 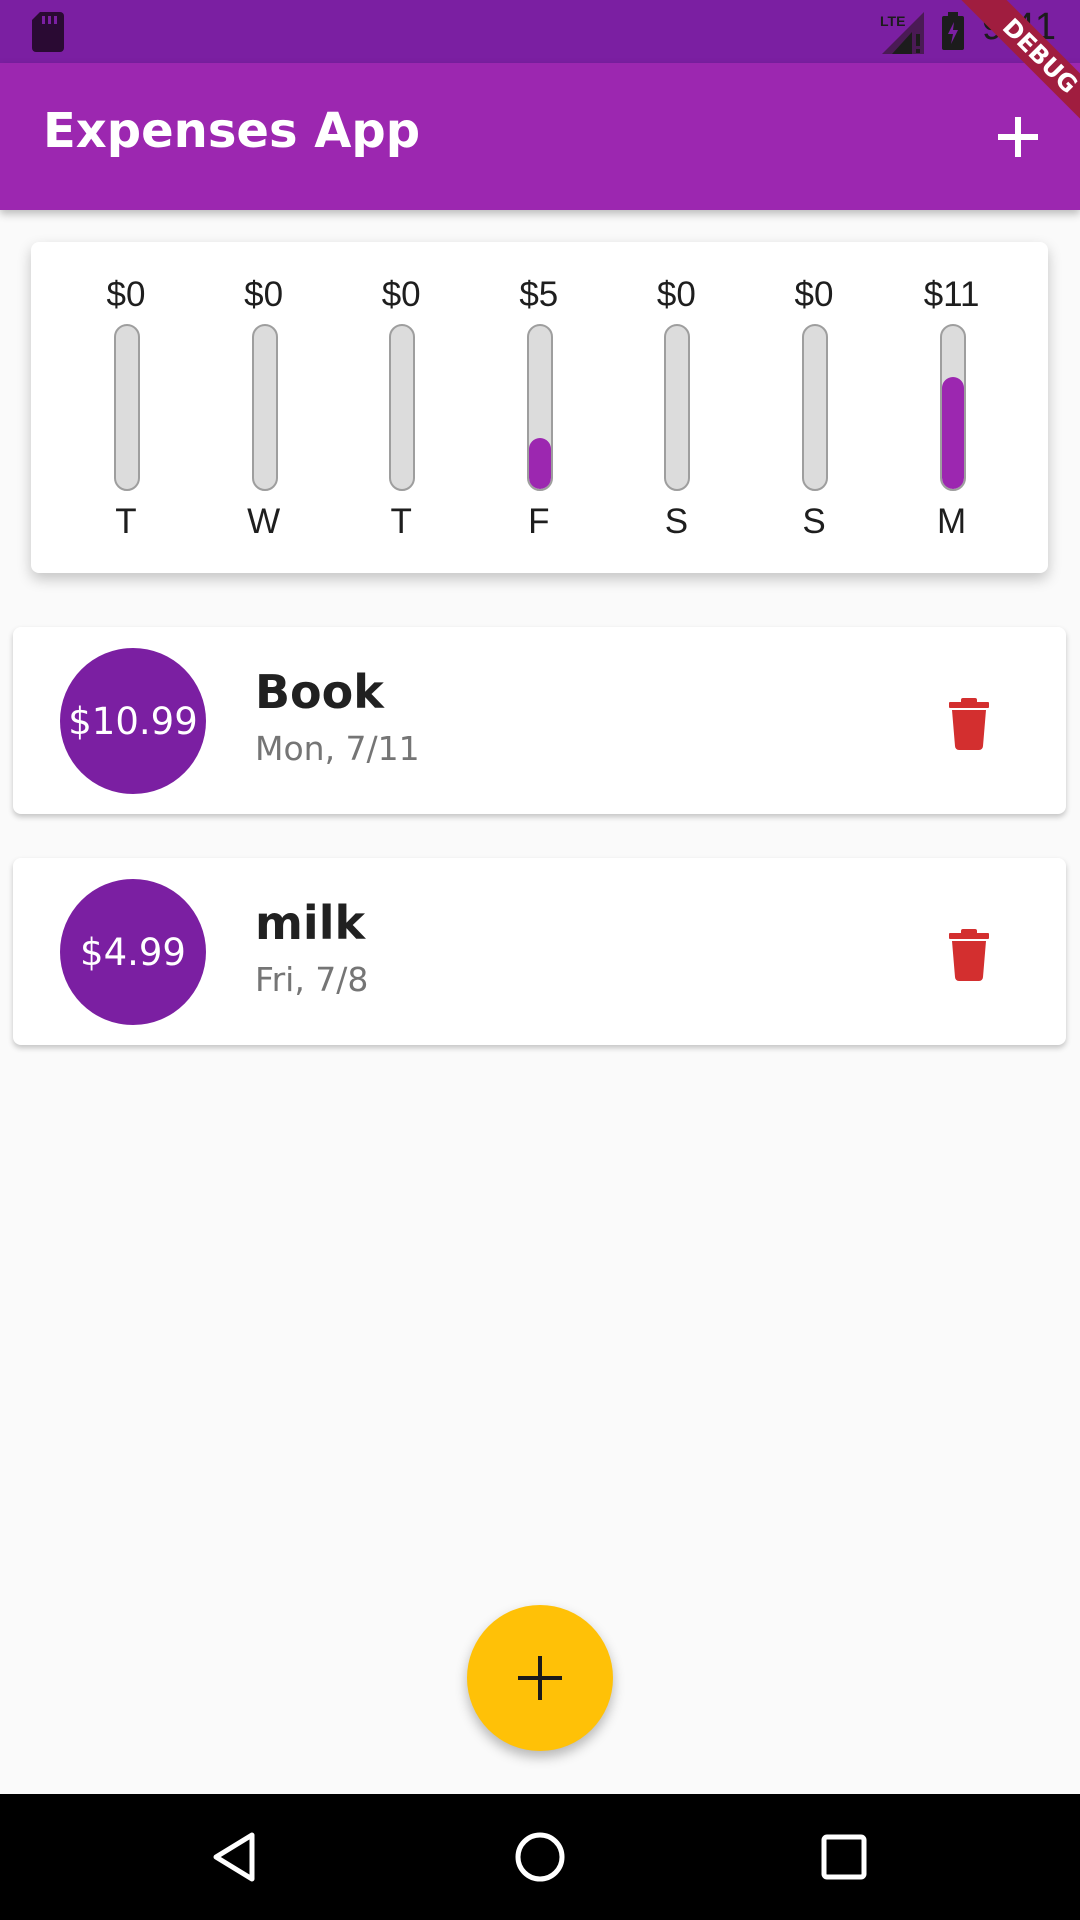 What do you see at coordinates (540, 136) in the screenshot?
I see `app-bar: Expenses App` at bounding box center [540, 136].